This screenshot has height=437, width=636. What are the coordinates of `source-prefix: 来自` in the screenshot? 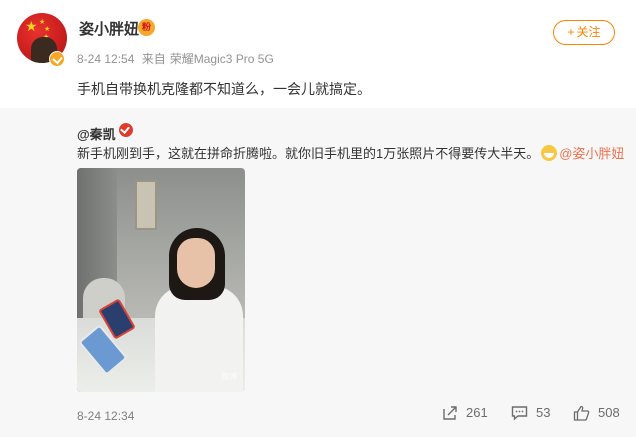 It's located at (153, 59).